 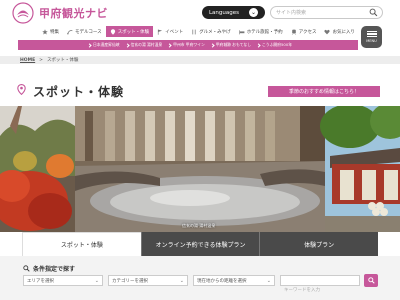 What do you see at coordinates (223, 12) in the screenshot?
I see `language-label: Languages` at bounding box center [223, 12].